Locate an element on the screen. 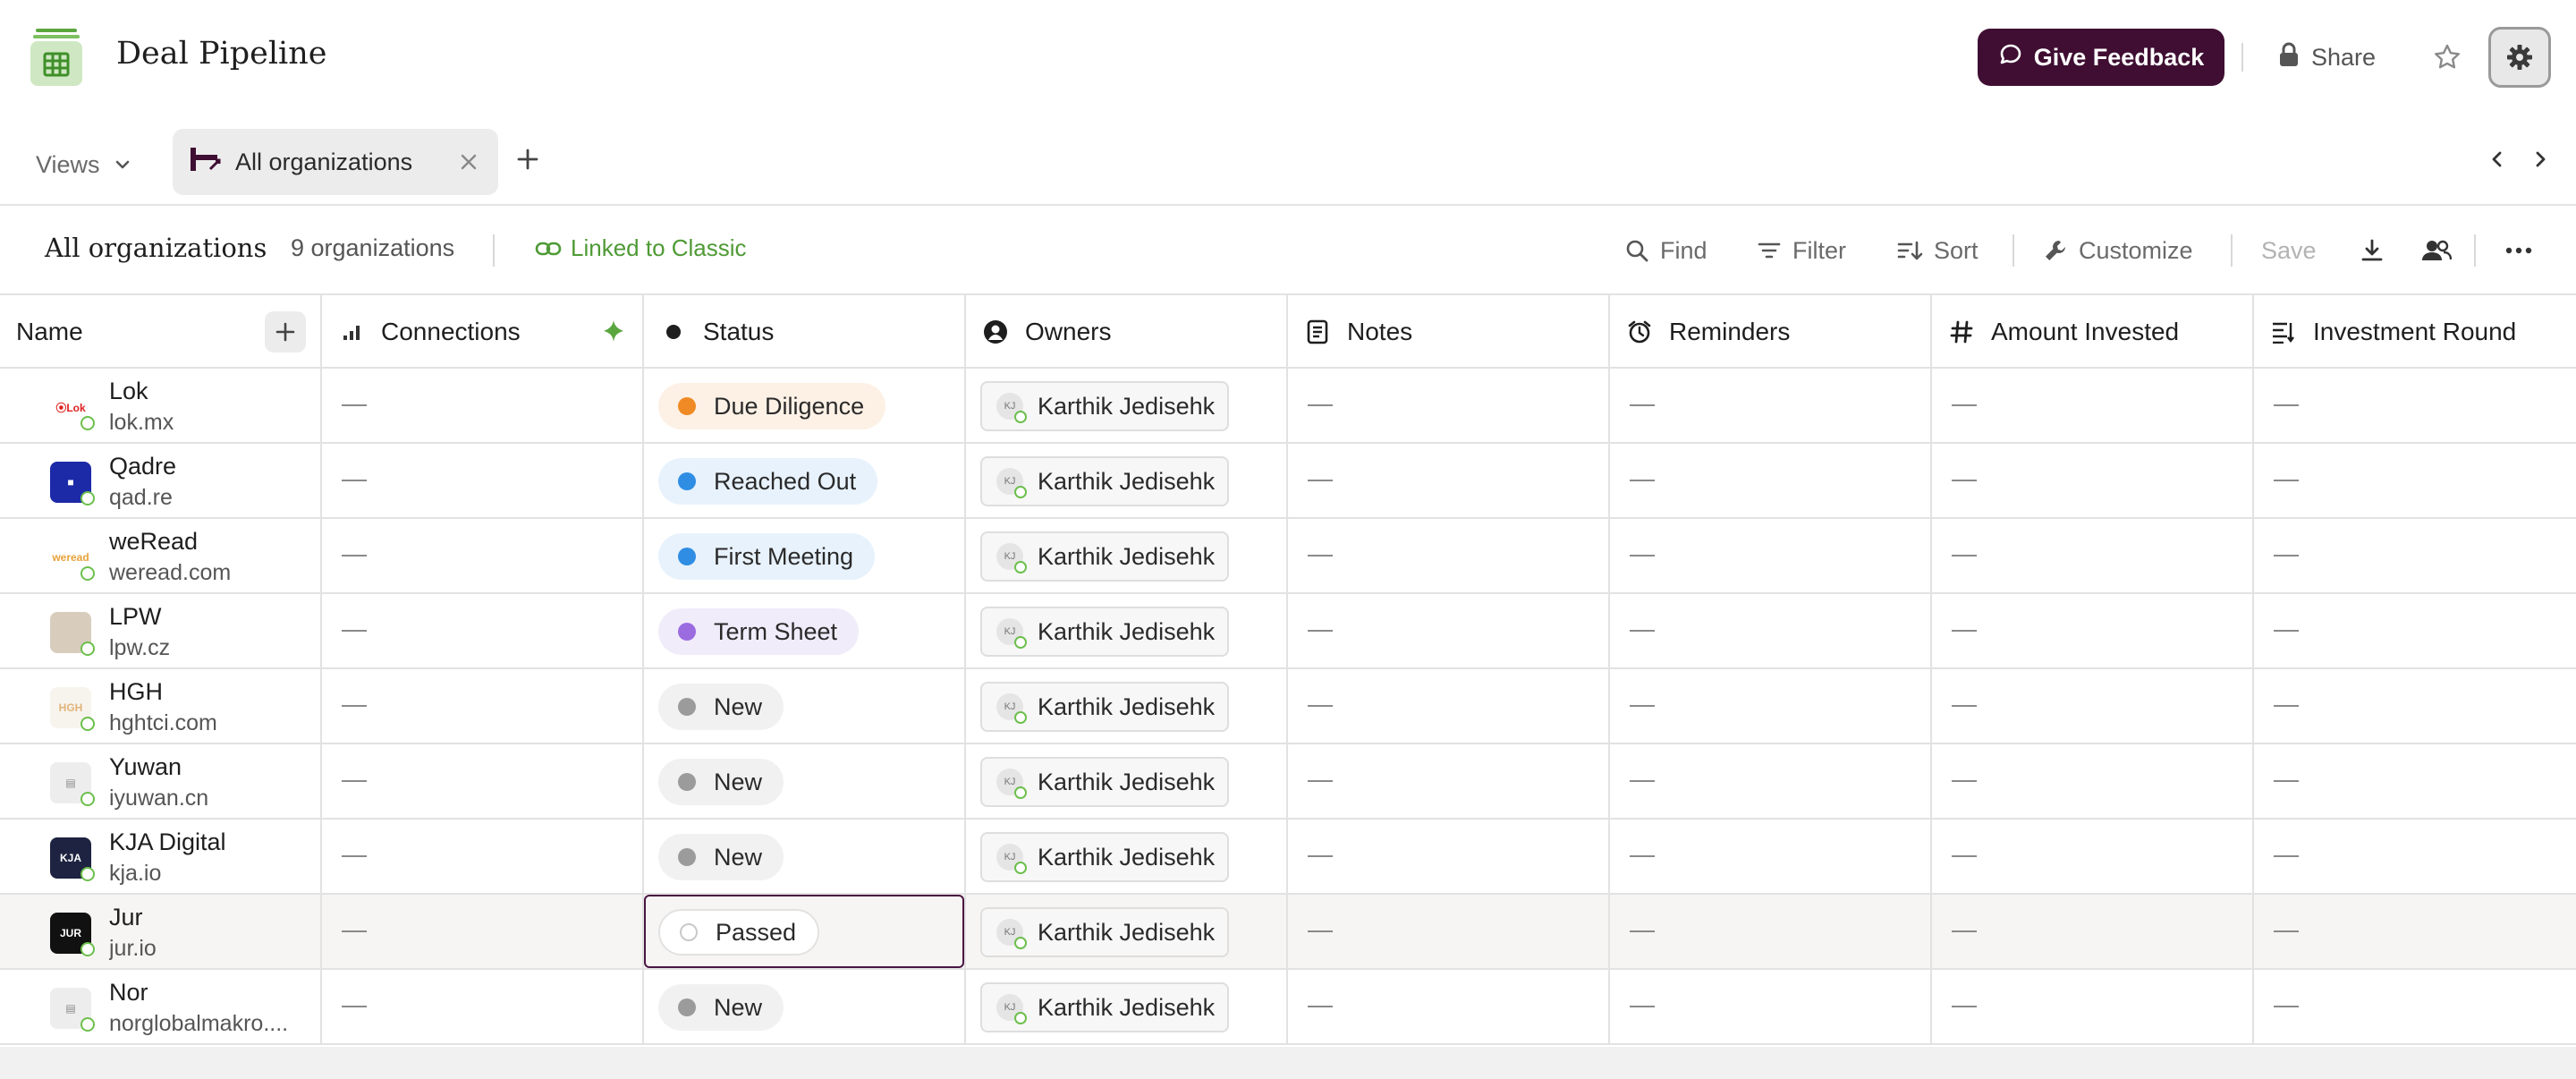 The image size is (2576, 1079). organization-name: Jur is located at coordinates (126, 917).